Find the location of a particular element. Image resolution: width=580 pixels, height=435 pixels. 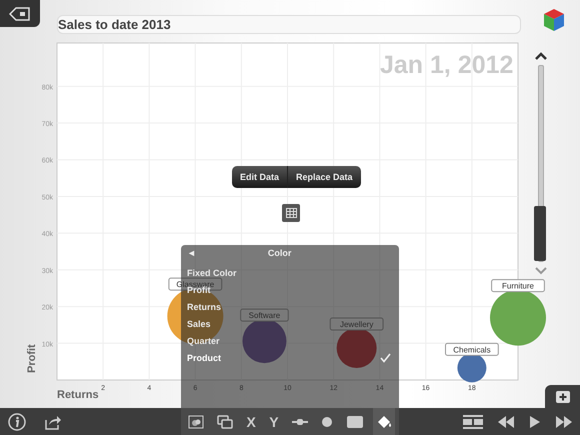

line-marker-icon is located at coordinates (300, 422).